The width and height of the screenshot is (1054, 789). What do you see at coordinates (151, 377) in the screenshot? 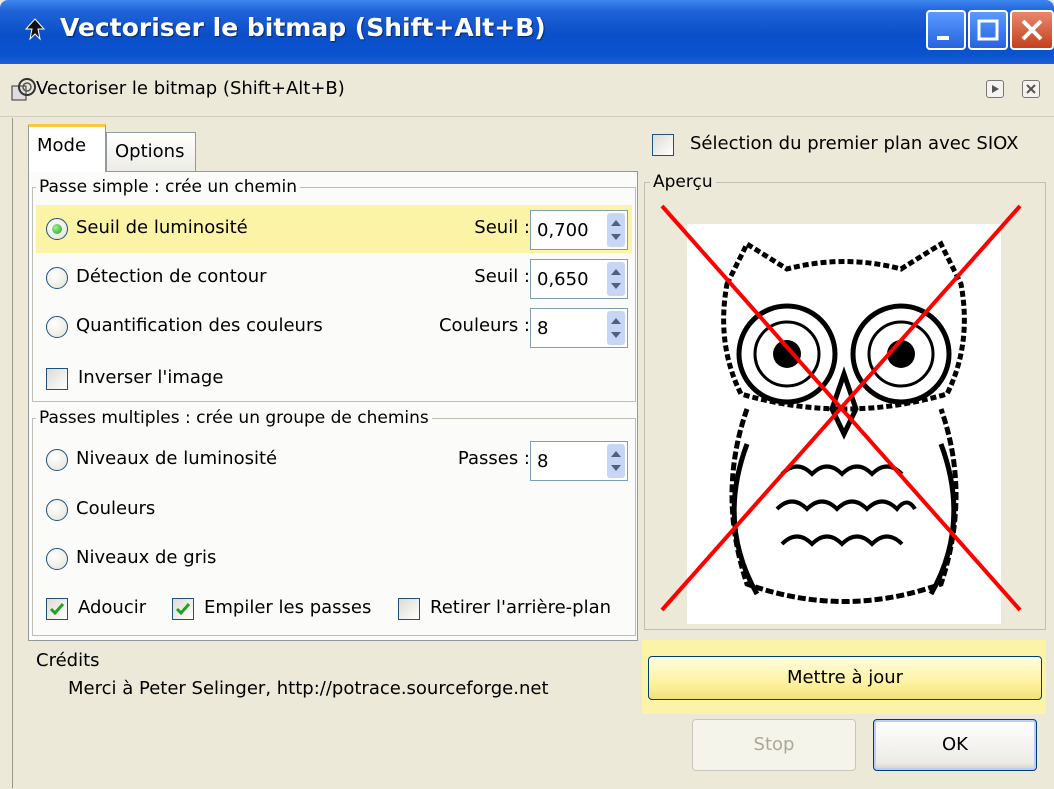
I see `invert-image-label: Inverser l'image` at bounding box center [151, 377].